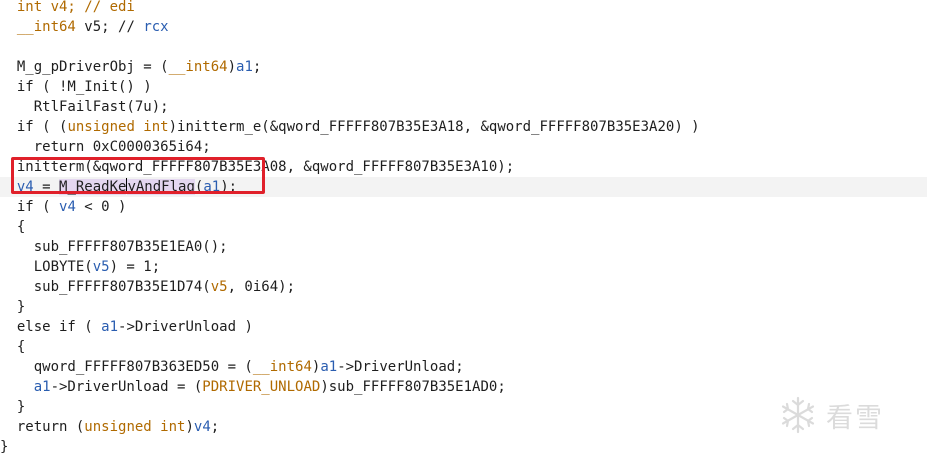 The image size is (927, 461). I want to click on code-token: if ( (, so click(34, 127).